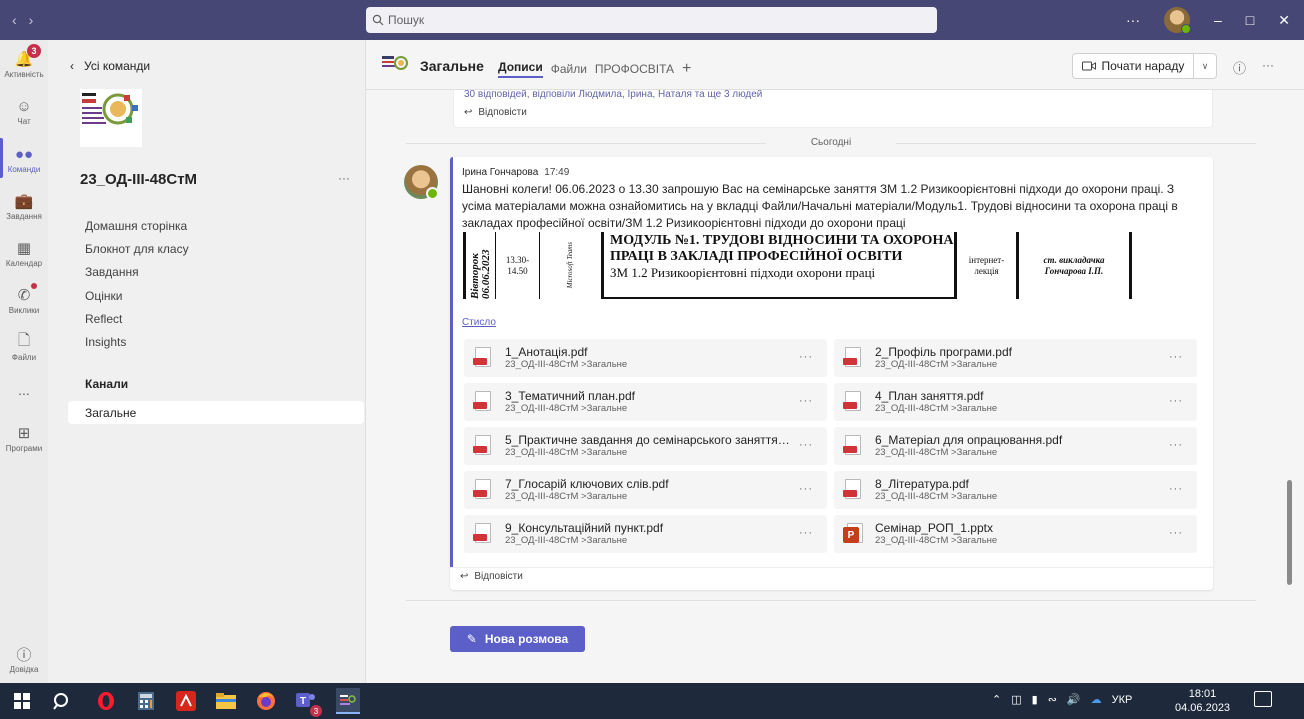 This screenshot has width=1304, height=719. I want to click on acrobat-icon, so click(186, 701).